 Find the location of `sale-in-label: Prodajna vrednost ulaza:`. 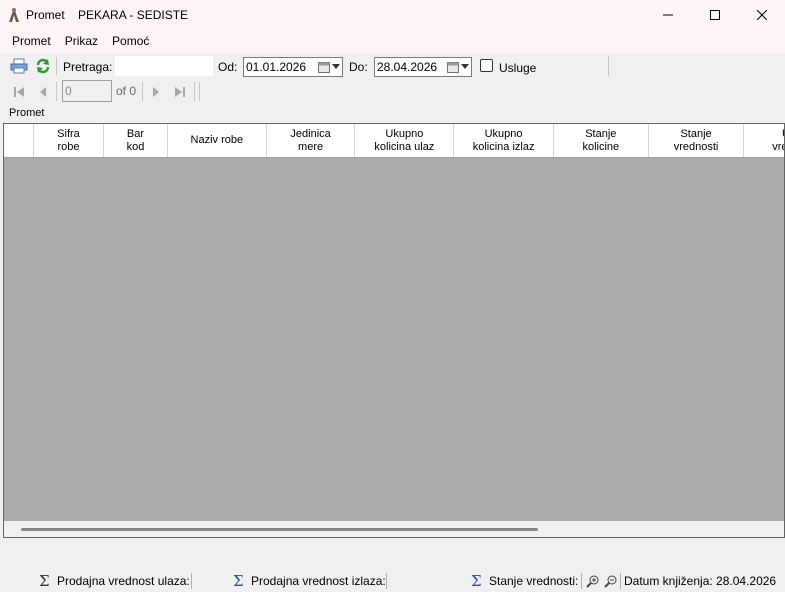

sale-in-label: Prodajna vrednost ulaza: is located at coordinates (123, 581).